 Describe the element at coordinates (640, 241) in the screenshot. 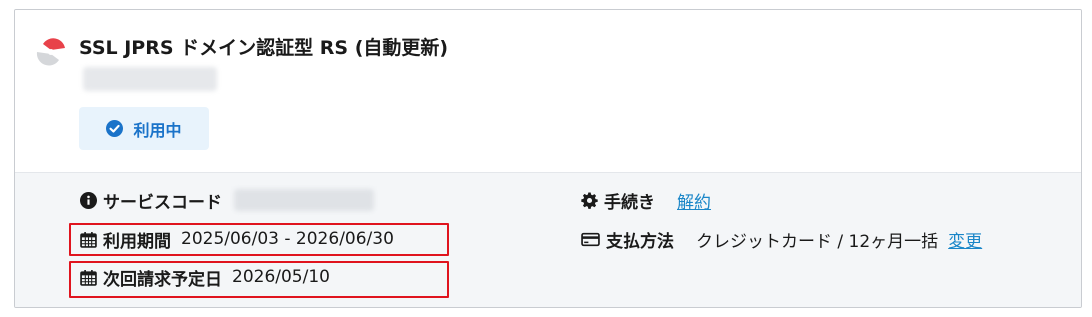

I see `payment-method-label: 支払方法` at that location.